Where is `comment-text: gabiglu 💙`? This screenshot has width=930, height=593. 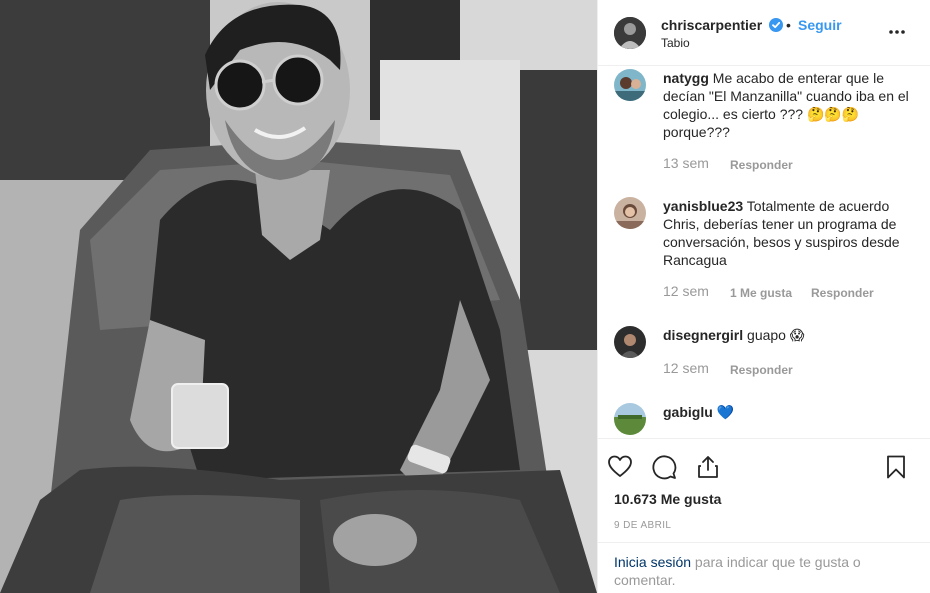
comment-text: gabiglu 💙 is located at coordinates (791, 412).